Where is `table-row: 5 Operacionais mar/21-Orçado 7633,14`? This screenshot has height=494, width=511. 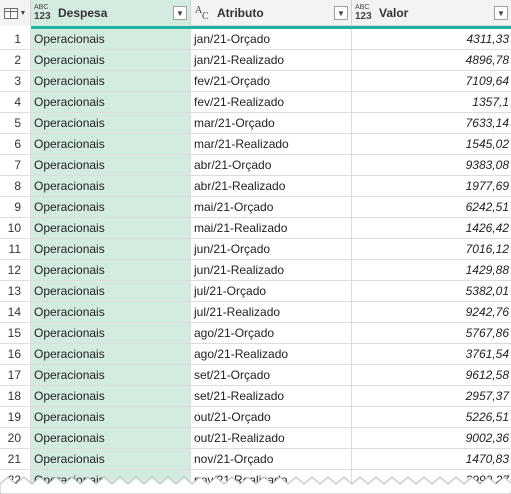
table-row: 5 Operacionais mar/21-Orçado 7633,14 is located at coordinates (255, 123).